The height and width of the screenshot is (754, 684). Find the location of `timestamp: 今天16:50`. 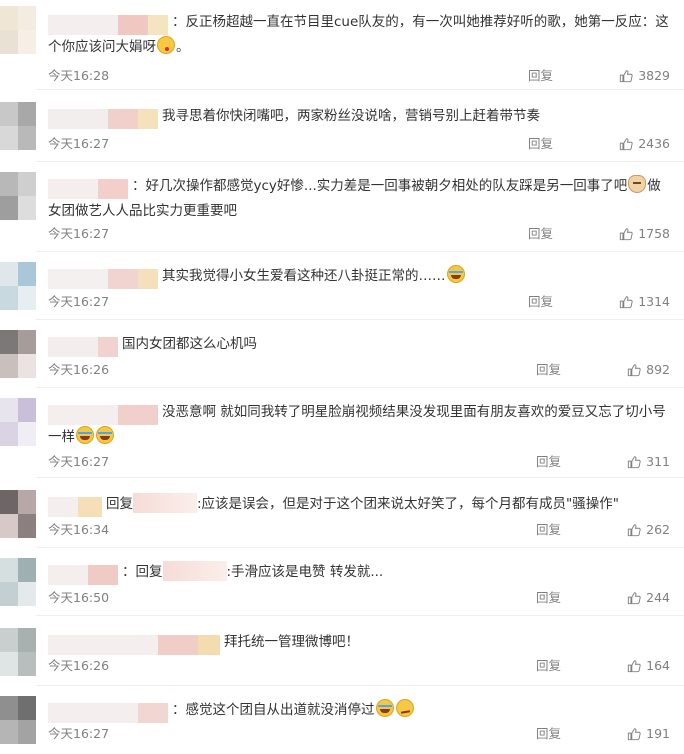

timestamp: 今天16:50 is located at coordinates (79, 597).